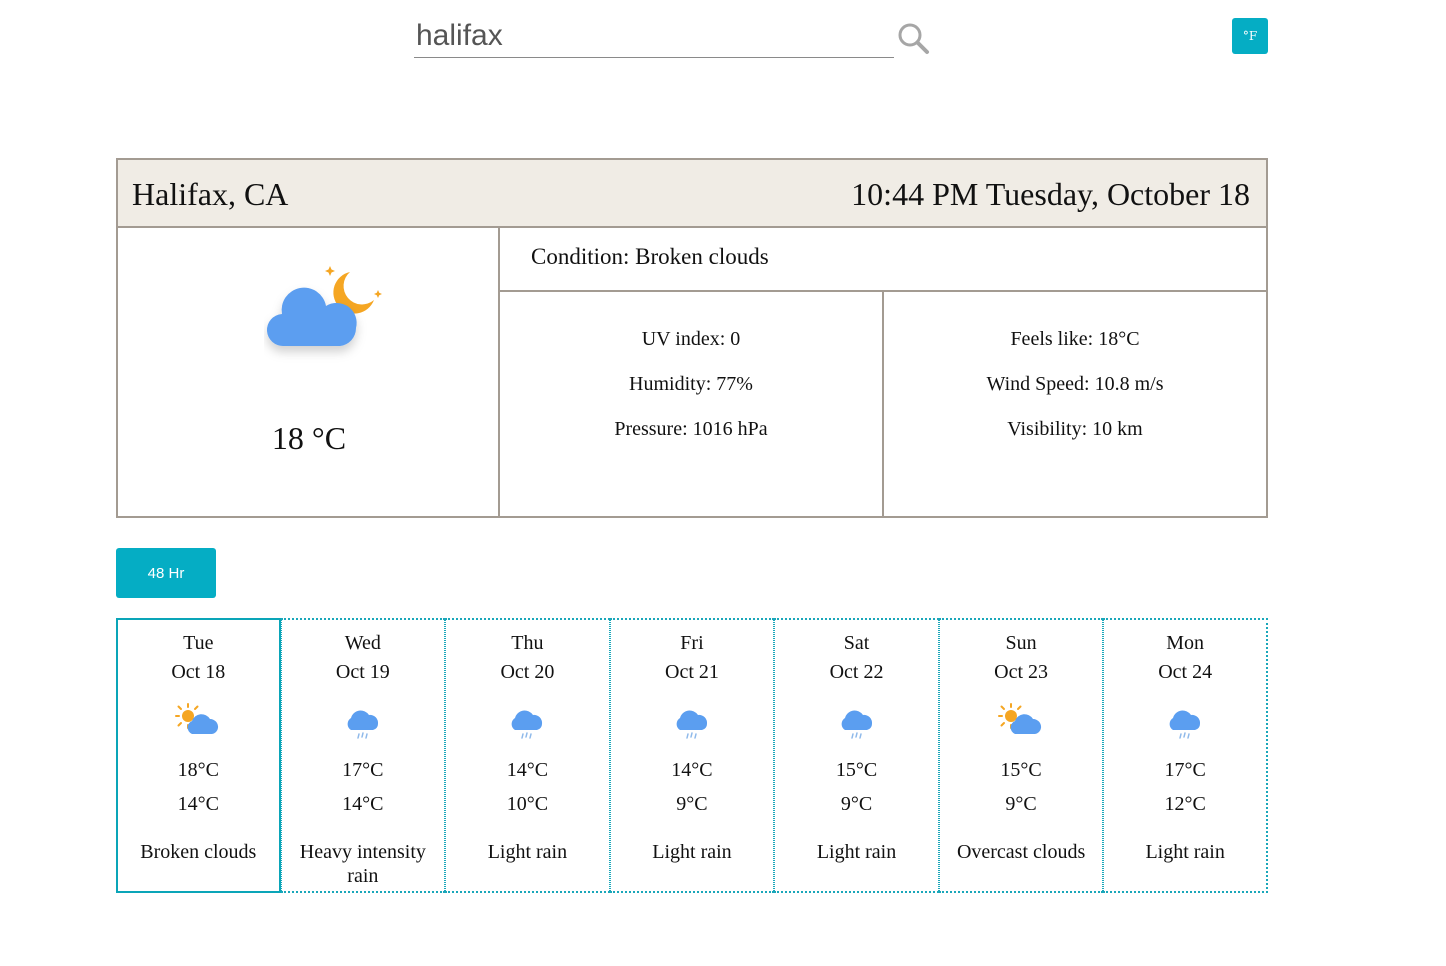 This screenshot has height=966, width=1446. Describe the element at coordinates (362, 643) in the screenshot. I see `forecast-day-name: Wed` at that location.